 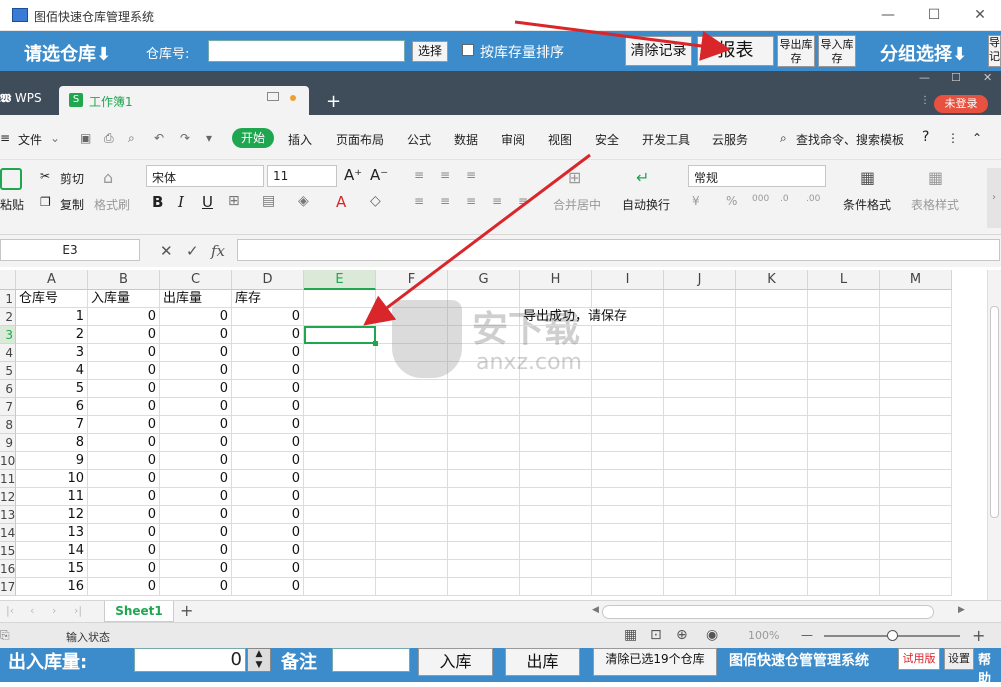 What do you see at coordinates (622, 40) in the screenshot?
I see `arrow-to-report` at bounding box center [622, 40].